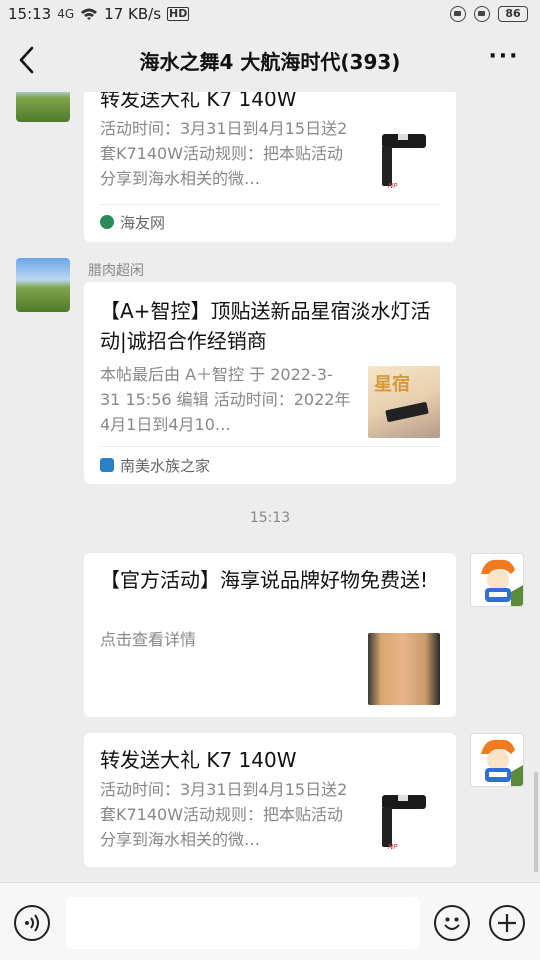  What do you see at coordinates (407, 412) in the screenshot?
I see `lamp-shape` at bounding box center [407, 412].